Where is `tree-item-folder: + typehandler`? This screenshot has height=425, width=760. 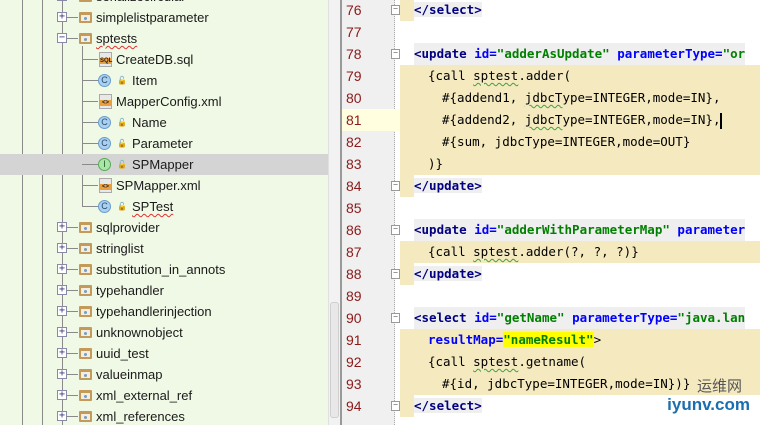 tree-item-folder: + typehandler is located at coordinates (164, 290).